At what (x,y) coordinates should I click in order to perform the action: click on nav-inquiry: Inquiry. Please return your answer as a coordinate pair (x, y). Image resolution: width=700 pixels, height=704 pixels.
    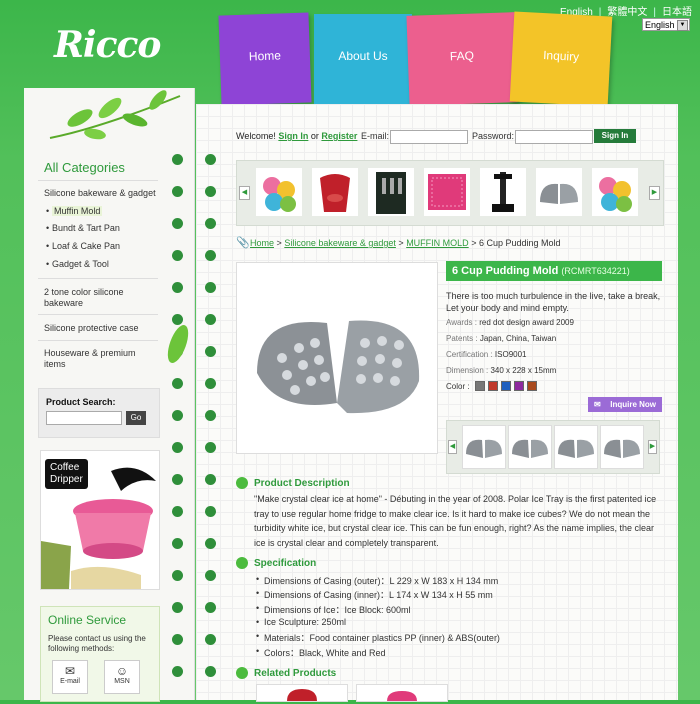
    Looking at the image, I should click on (561, 59).